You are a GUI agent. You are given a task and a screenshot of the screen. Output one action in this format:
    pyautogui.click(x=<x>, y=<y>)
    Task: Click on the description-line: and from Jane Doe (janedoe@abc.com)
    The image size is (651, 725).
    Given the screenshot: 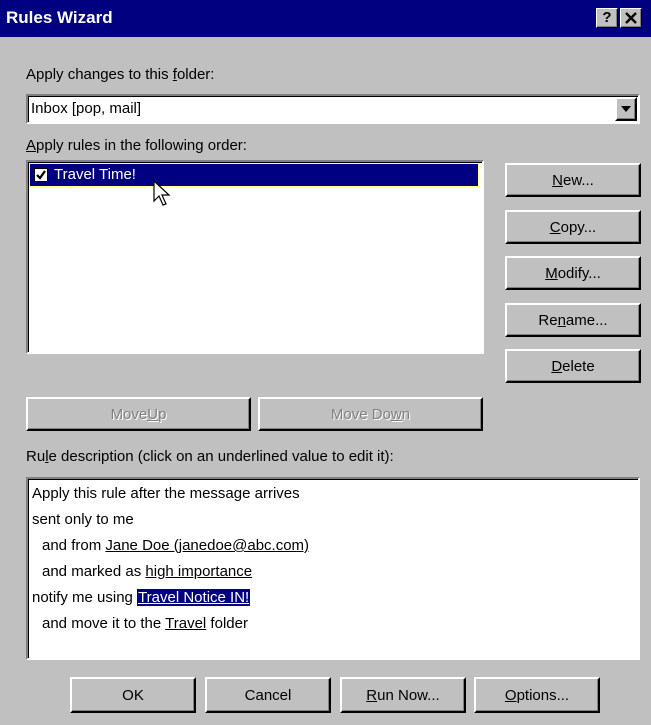 What is the action you would take?
    pyautogui.click(x=176, y=545)
    